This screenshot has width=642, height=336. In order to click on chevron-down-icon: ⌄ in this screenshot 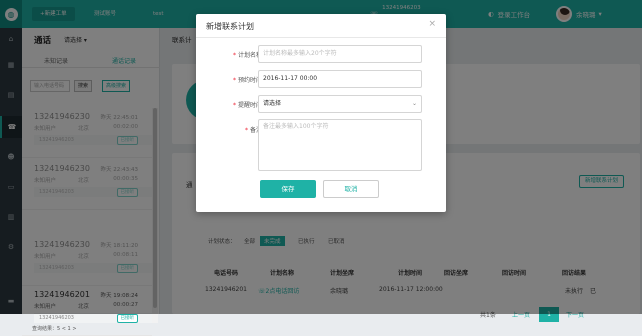, I will do `click(414, 103)`.